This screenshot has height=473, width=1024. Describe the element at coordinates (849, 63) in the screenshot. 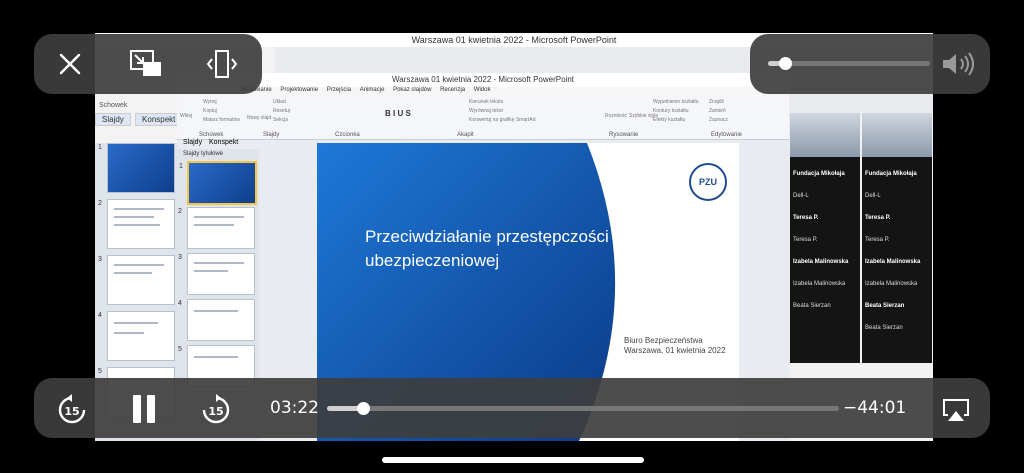

I see `volume-slider` at that location.